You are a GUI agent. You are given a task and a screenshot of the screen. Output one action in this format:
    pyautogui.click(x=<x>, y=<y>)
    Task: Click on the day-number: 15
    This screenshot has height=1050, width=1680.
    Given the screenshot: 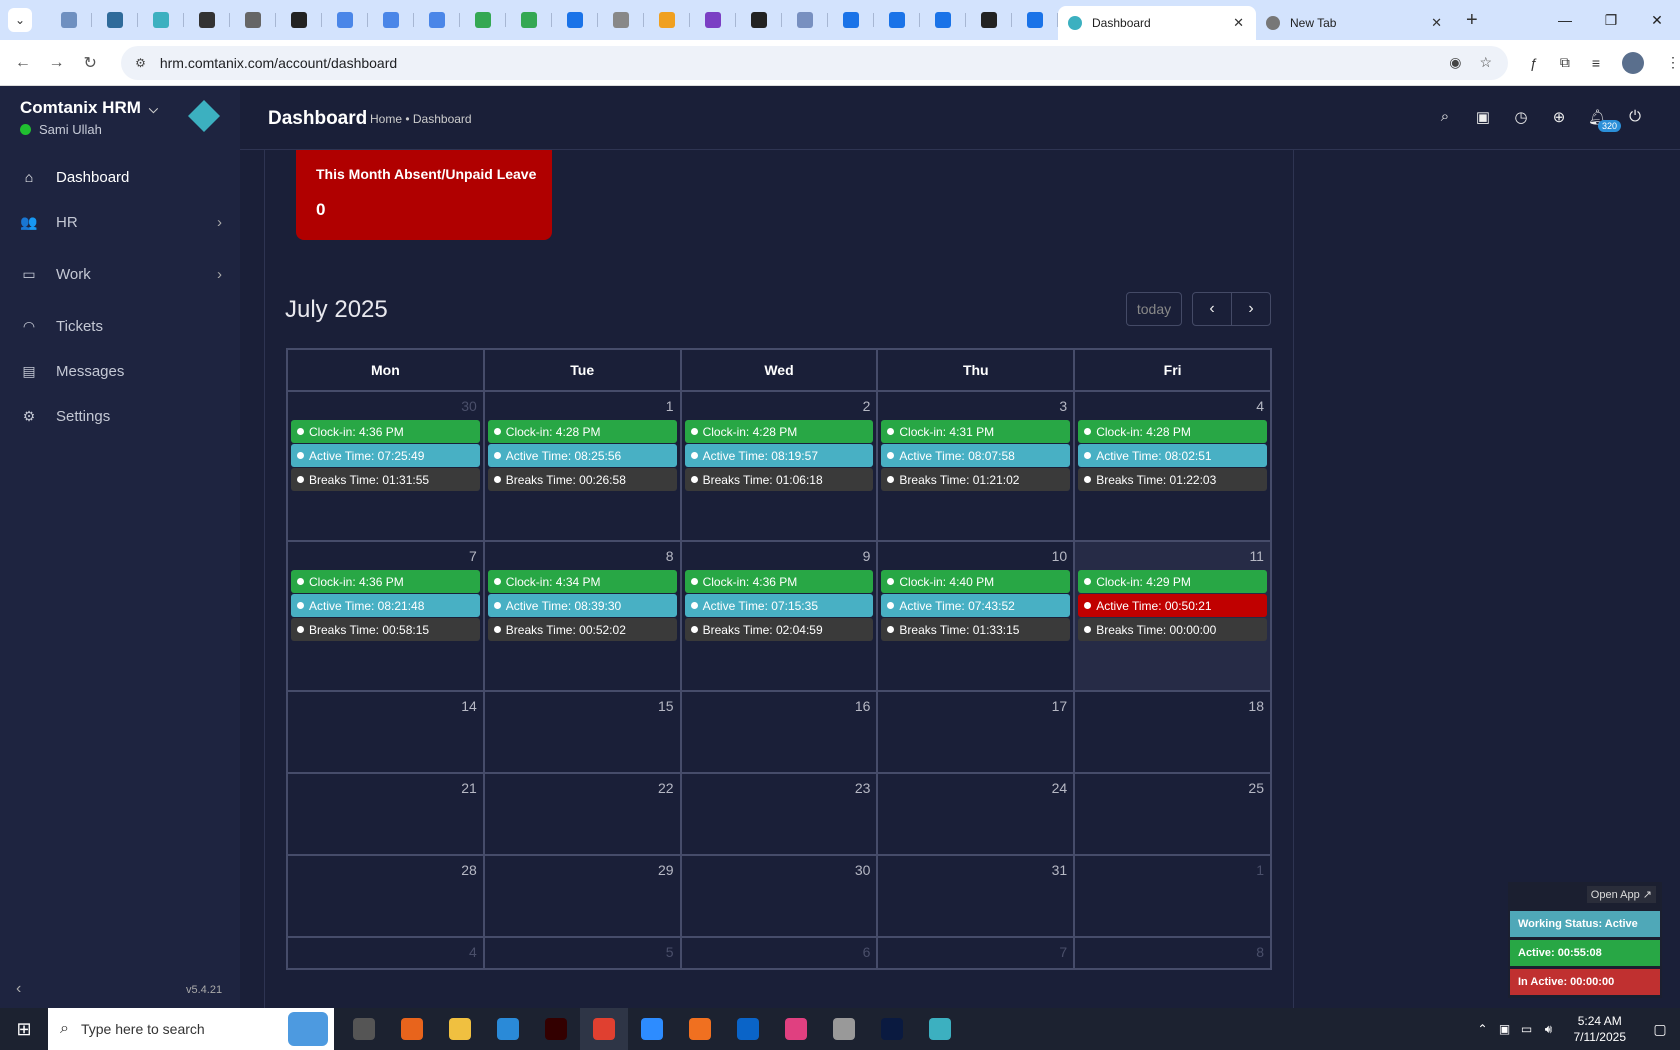 What is the action you would take?
    pyautogui.click(x=666, y=706)
    